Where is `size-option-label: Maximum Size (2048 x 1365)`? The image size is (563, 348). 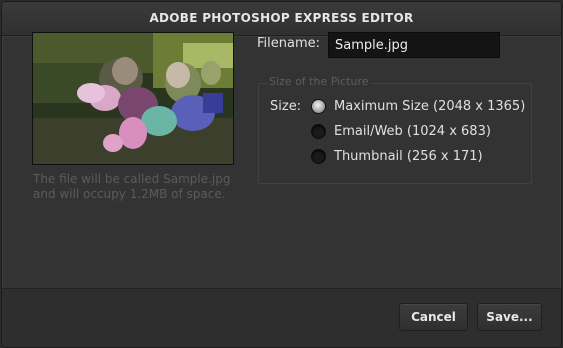
size-option-label: Maximum Size (2048 x 1365) is located at coordinates (430, 106).